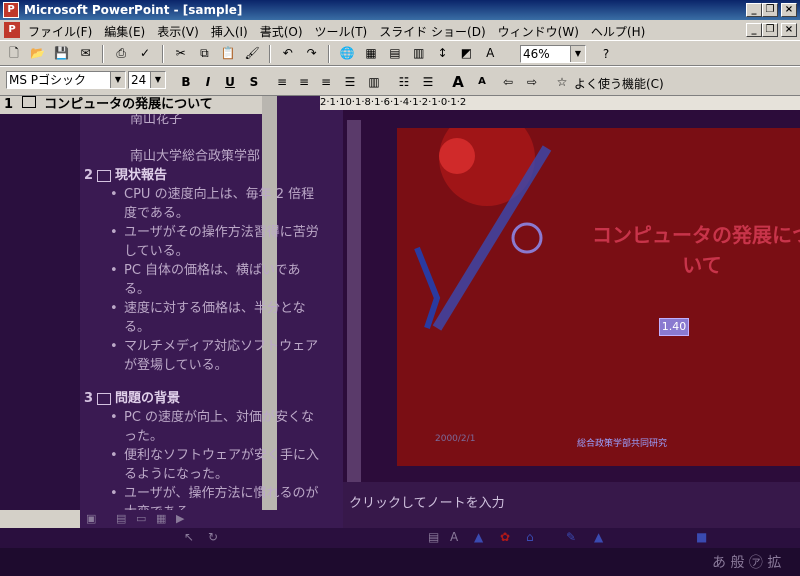 This screenshot has height=576, width=800. I want to click on date-placeholder: 2000/2/1, so click(455, 439).